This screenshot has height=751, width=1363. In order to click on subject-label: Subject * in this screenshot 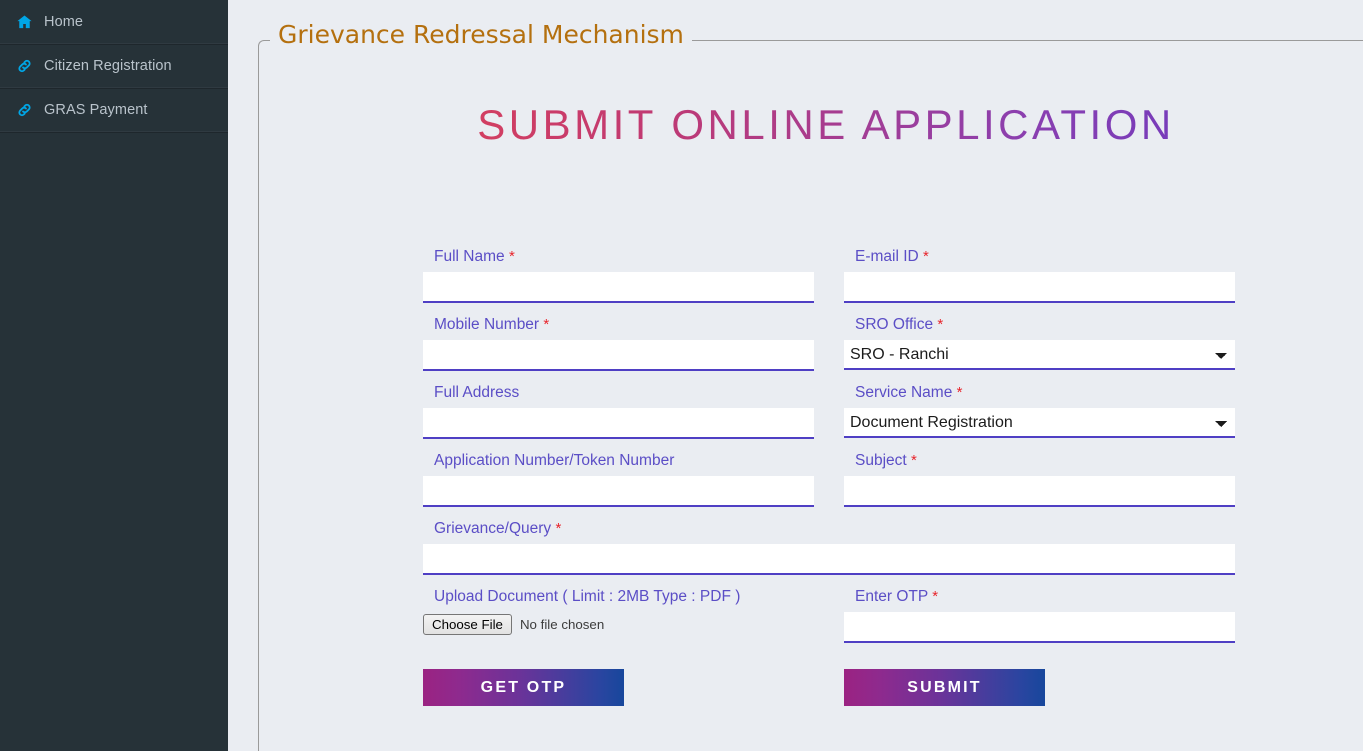, I will do `click(1045, 461)`.